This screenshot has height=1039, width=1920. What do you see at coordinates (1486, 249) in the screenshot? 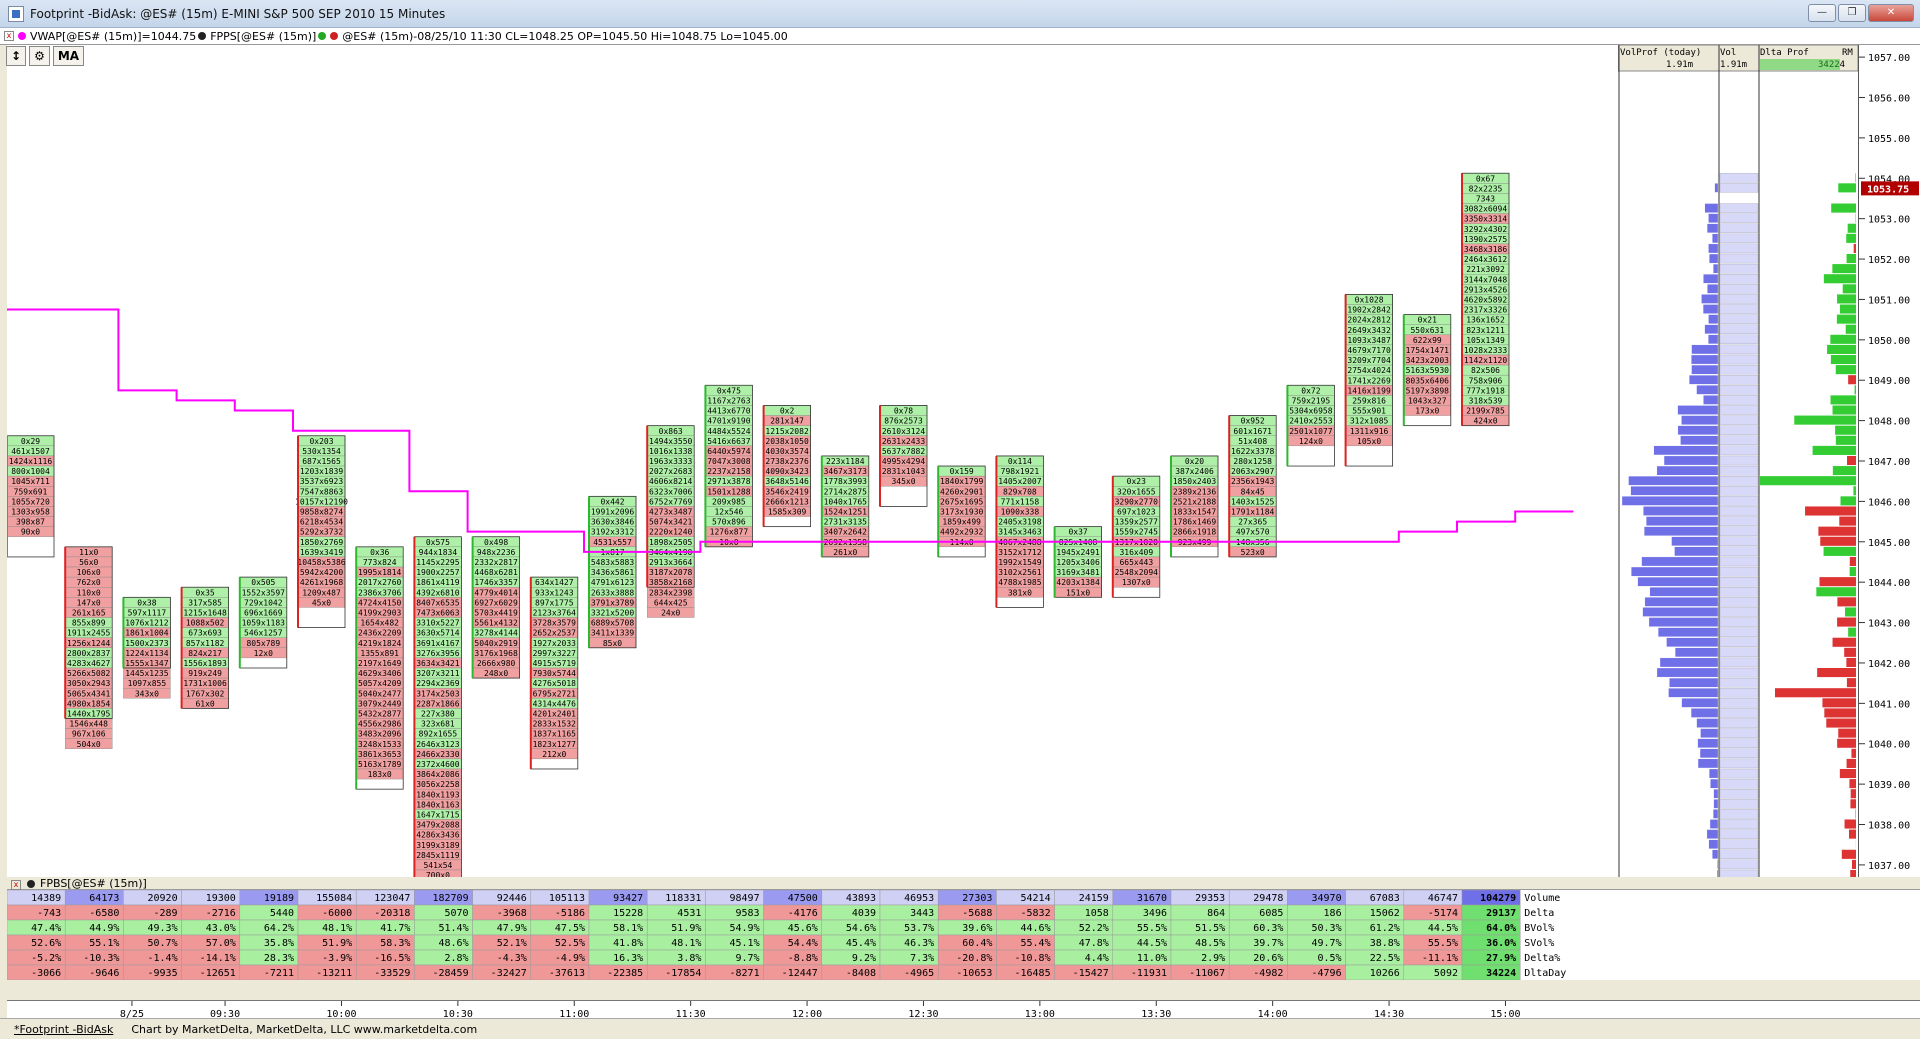
I see `footprint-cell-text: 3468x3186` at bounding box center [1486, 249].